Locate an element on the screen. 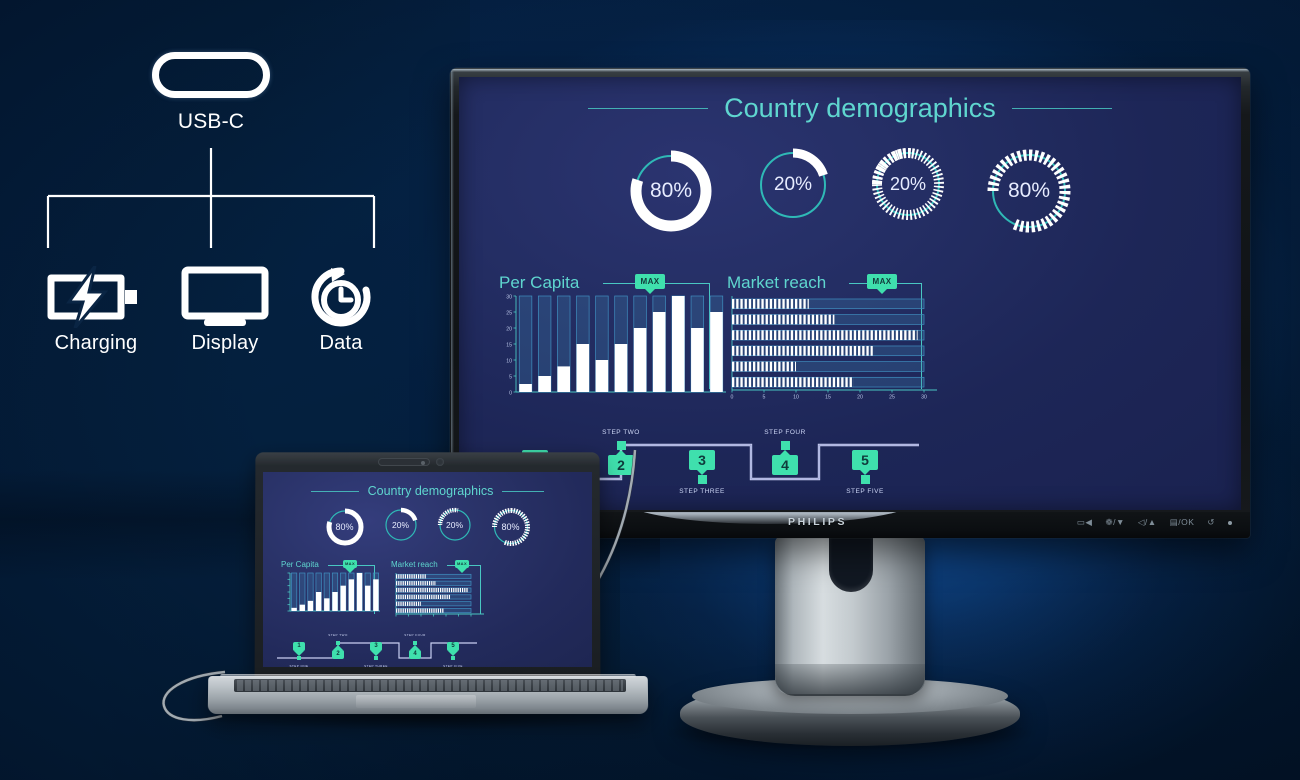 Image resolution: width=1300 pixels, height=780 pixels. monitor-display-icon is located at coordinates (225, 296).